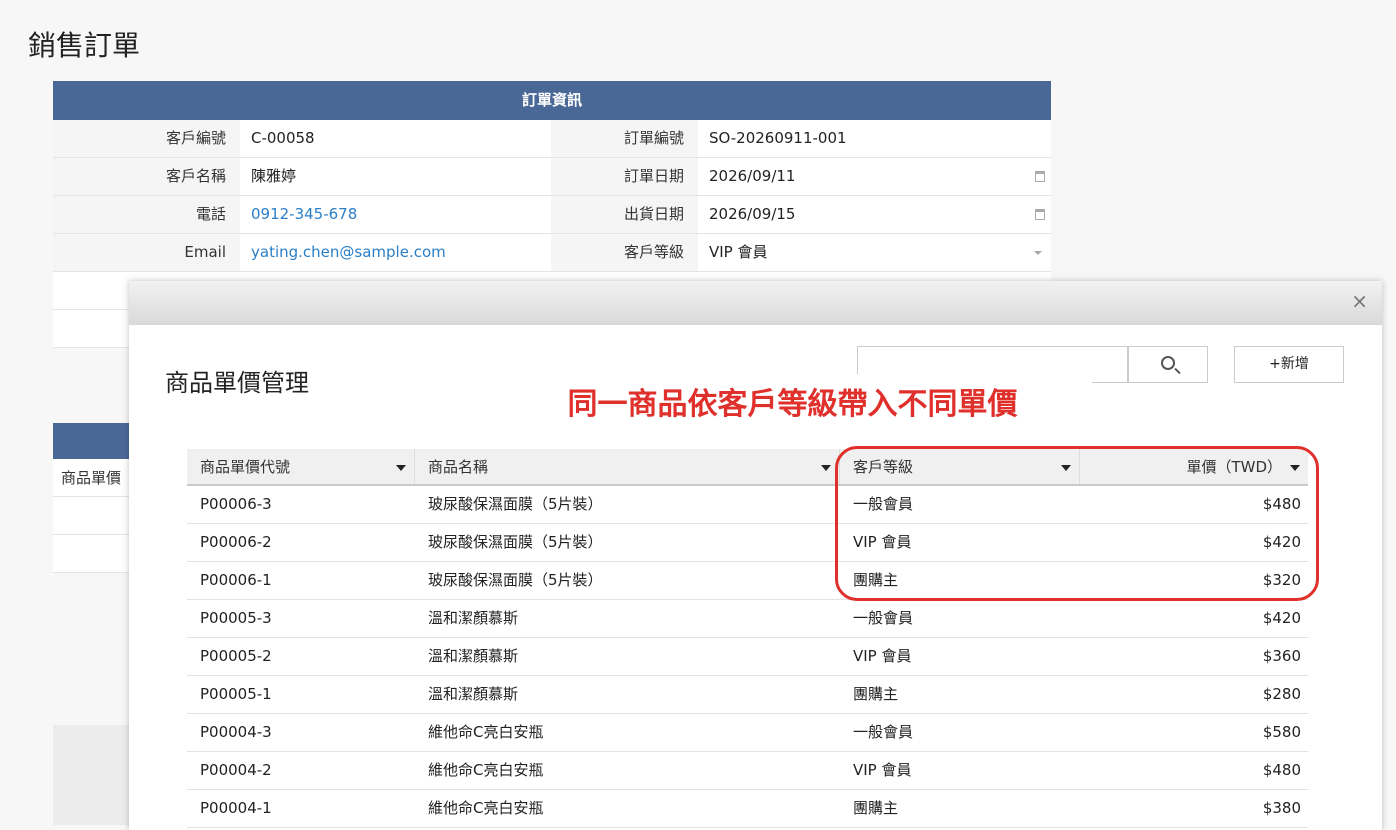  Describe the element at coordinates (146, 252) in the screenshot. I see `email-label: Email` at that location.